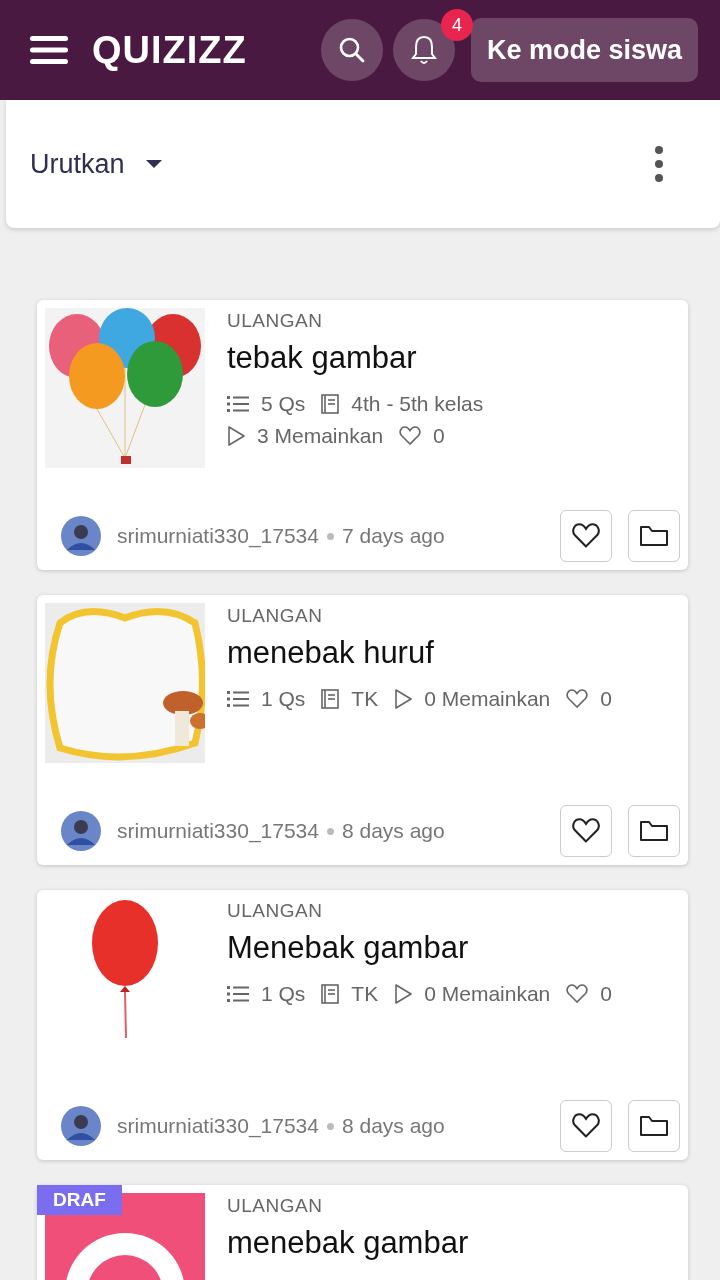  Describe the element at coordinates (419, 948) in the screenshot. I see `quiz-title: Menebak gambar` at that location.